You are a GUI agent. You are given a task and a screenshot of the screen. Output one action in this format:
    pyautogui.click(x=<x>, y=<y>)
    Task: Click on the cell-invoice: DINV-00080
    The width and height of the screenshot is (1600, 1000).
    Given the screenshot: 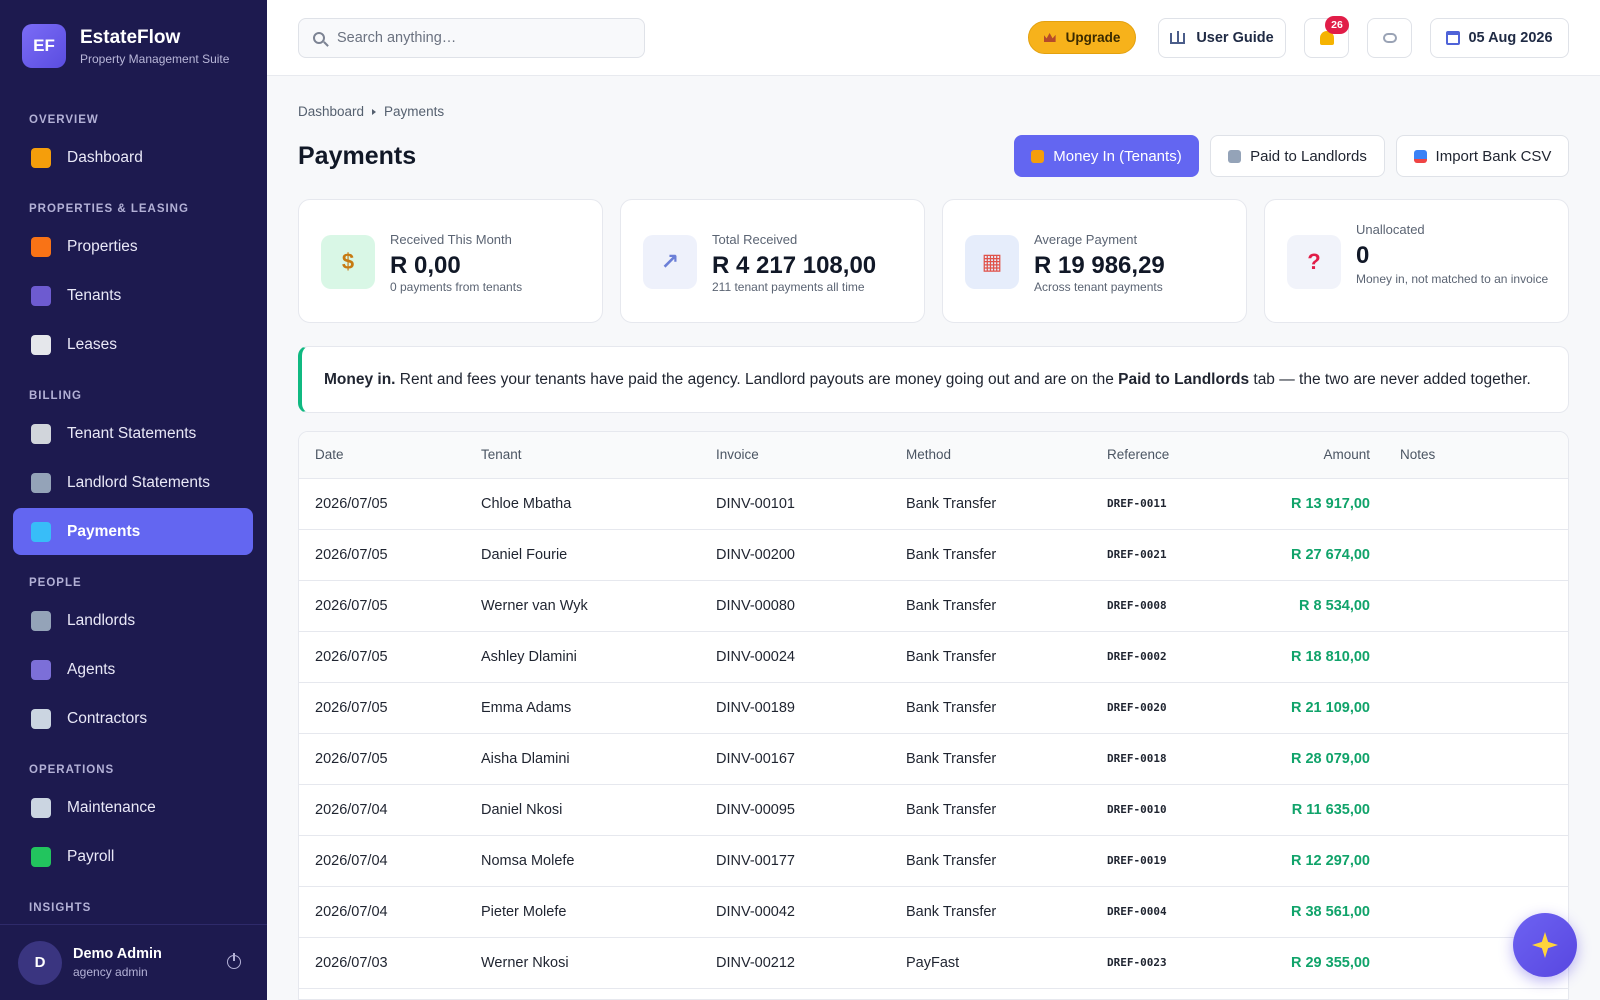 What is the action you would take?
    pyautogui.click(x=811, y=606)
    